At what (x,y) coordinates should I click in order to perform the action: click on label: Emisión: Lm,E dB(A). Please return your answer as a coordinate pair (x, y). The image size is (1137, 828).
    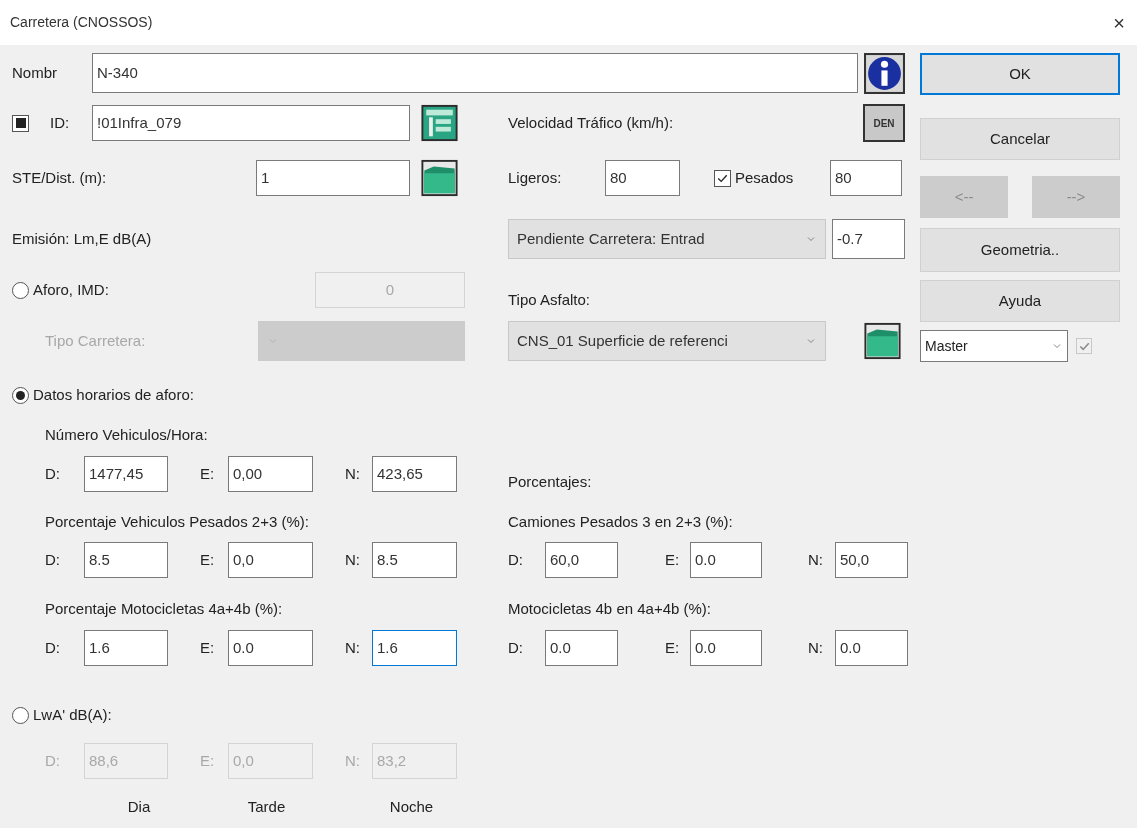
    Looking at the image, I should click on (82, 238).